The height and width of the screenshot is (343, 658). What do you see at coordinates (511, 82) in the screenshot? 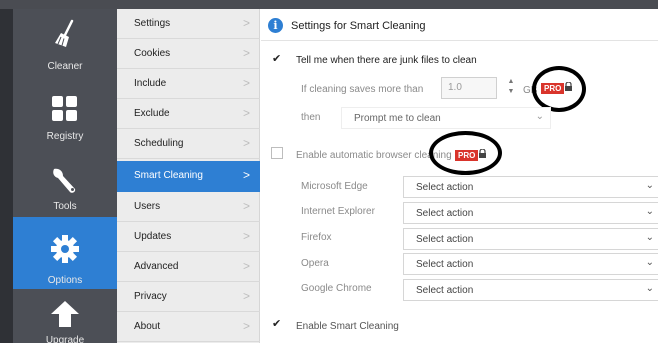
I see `stepper-up-icon: ▲` at bounding box center [511, 82].